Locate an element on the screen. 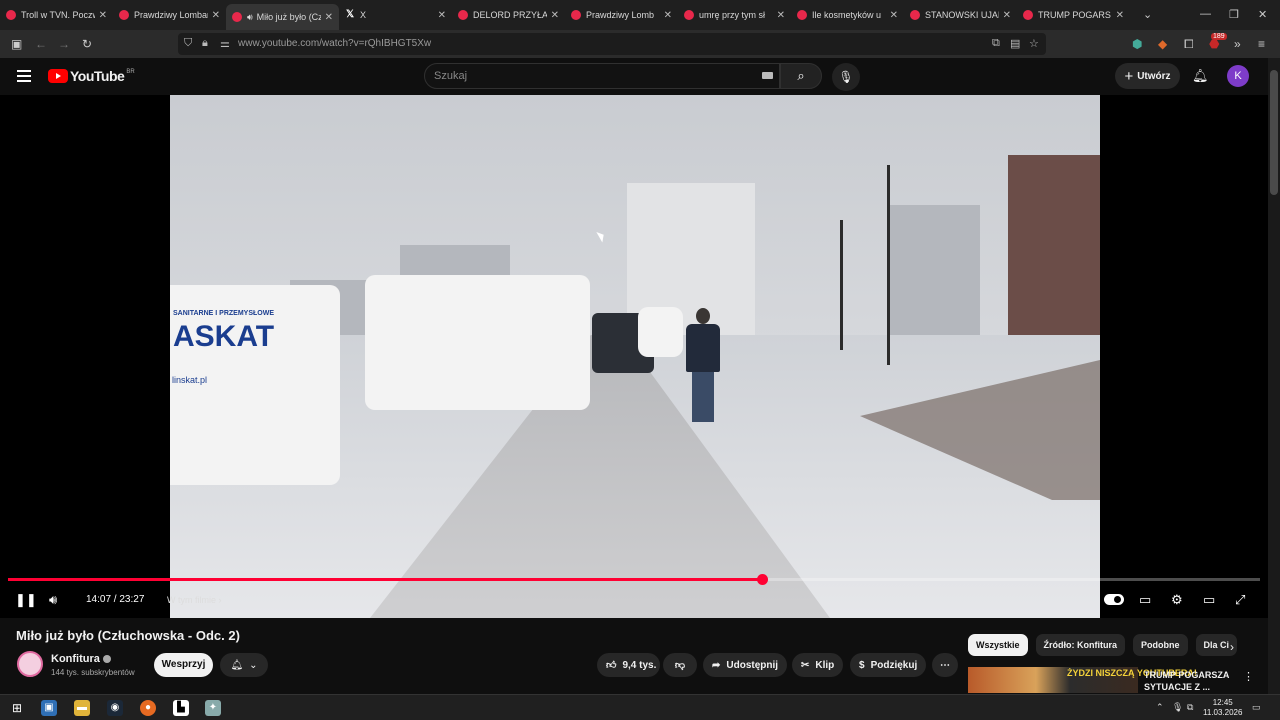  browser-tab: STANOWSKI UJAI ✕ is located at coordinates (960, 15).